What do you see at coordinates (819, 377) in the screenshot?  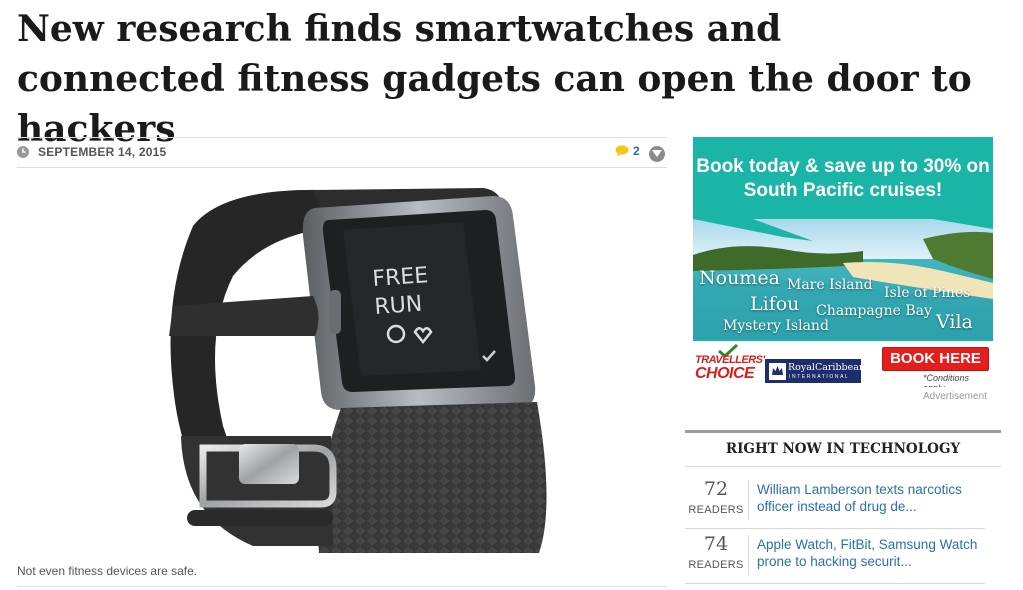 I see `cruise-line-subtitle: INTERNATIONAL` at bounding box center [819, 377].